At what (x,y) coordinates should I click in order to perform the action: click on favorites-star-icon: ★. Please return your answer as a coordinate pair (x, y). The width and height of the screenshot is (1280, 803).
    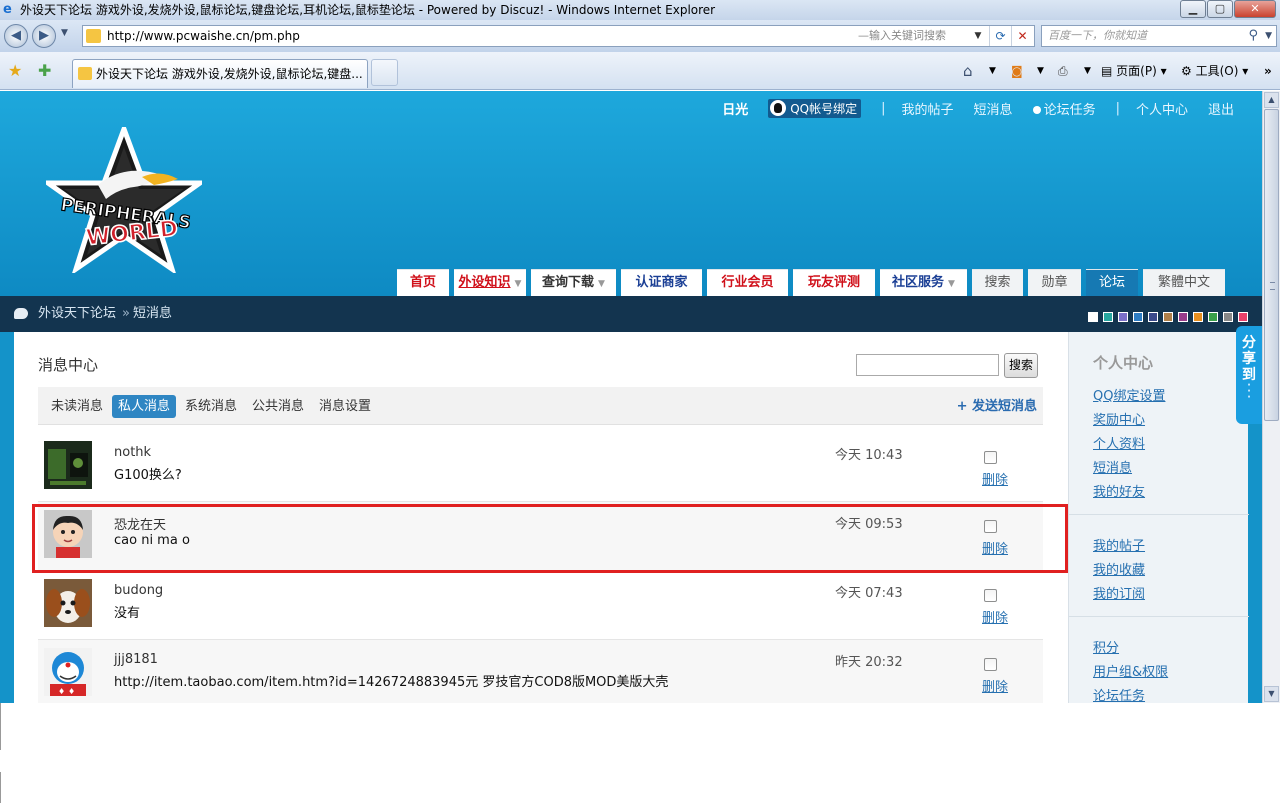
    Looking at the image, I should click on (15, 70).